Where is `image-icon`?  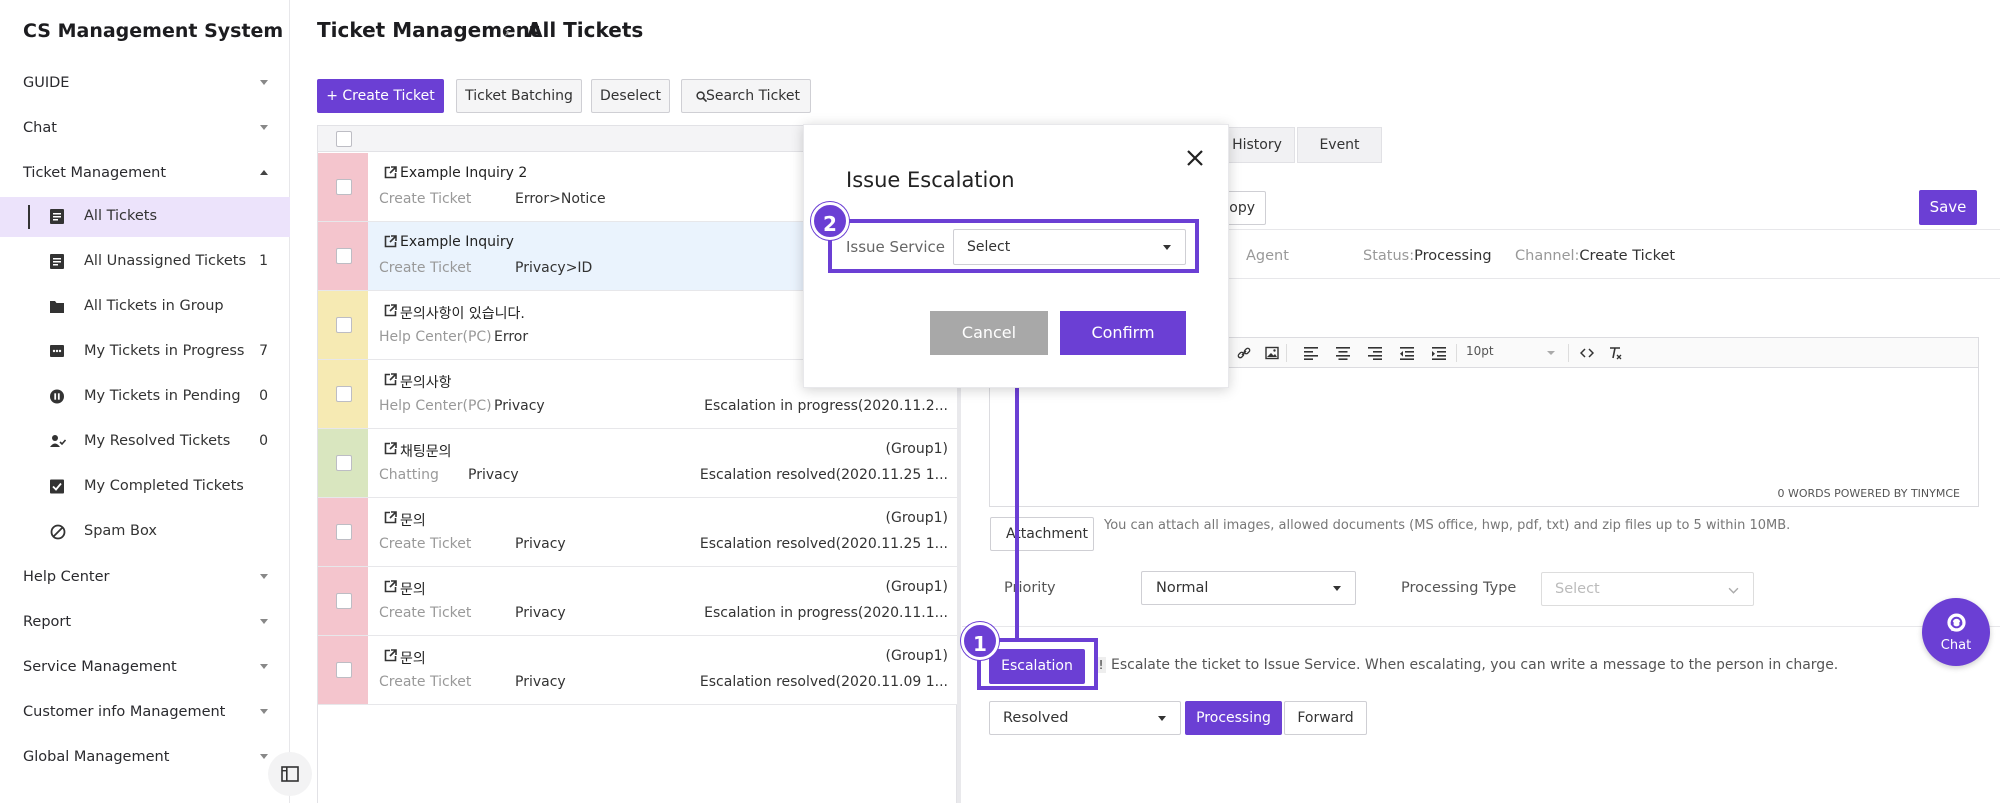
image-icon is located at coordinates (1272, 353).